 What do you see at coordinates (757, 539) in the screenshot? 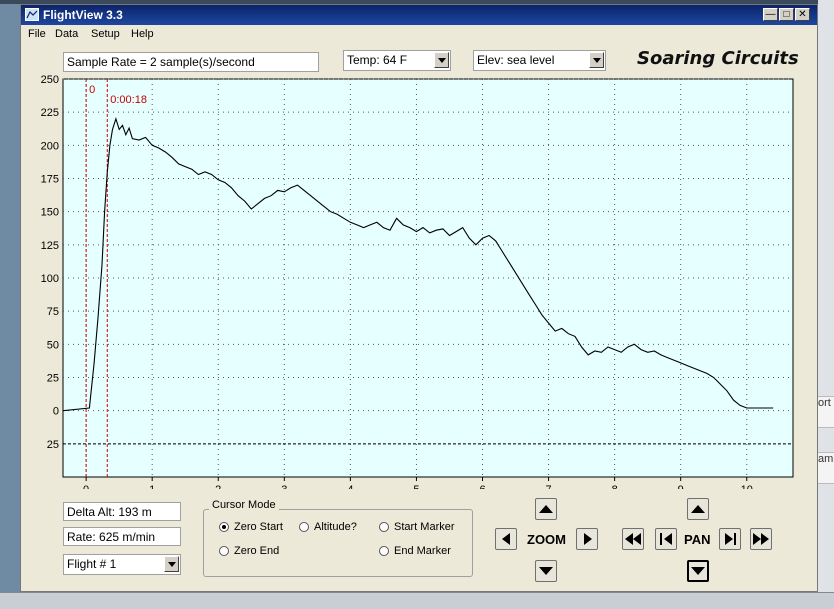
I see `double-arrow-right-icon` at bounding box center [757, 539].